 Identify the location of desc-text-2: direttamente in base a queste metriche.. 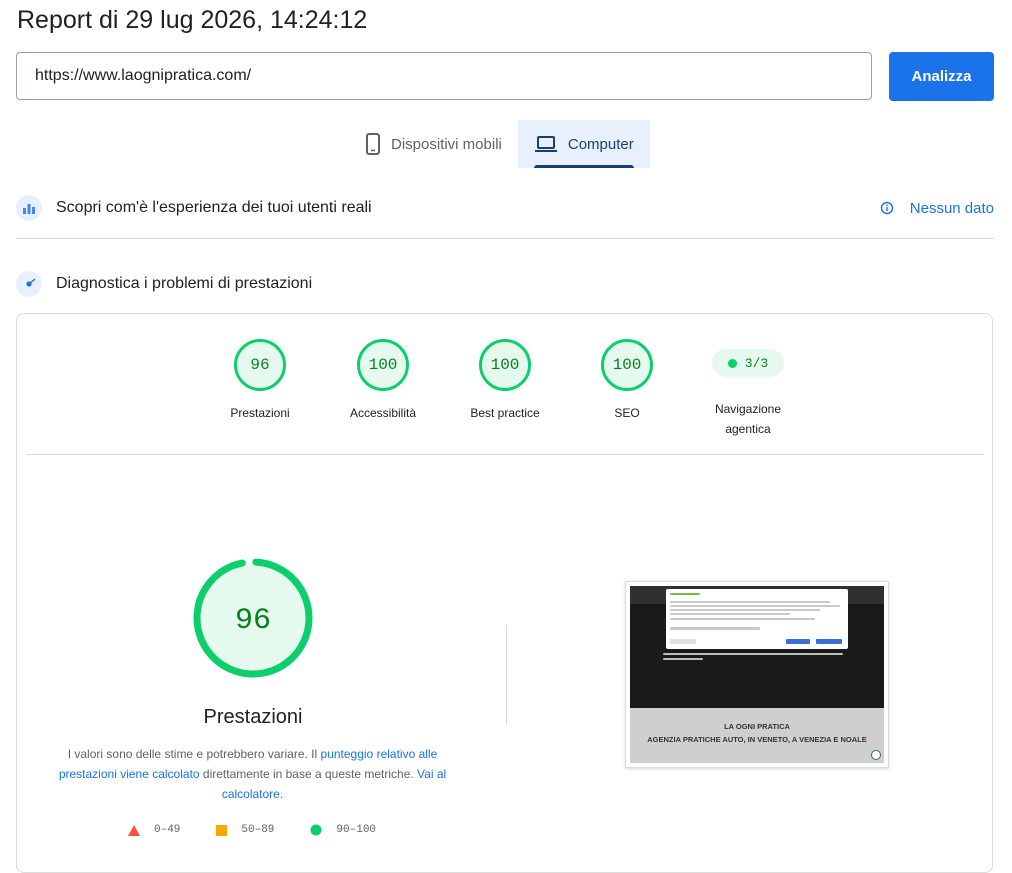
(308, 774).